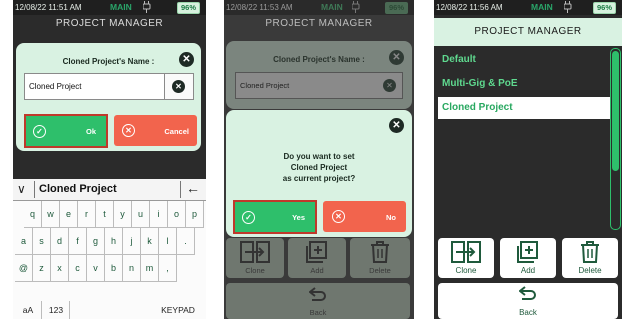  What do you see at coordinates (28, 310) in the screenshot?
I see `shift-key: aA` at bounding box center [28, 310].